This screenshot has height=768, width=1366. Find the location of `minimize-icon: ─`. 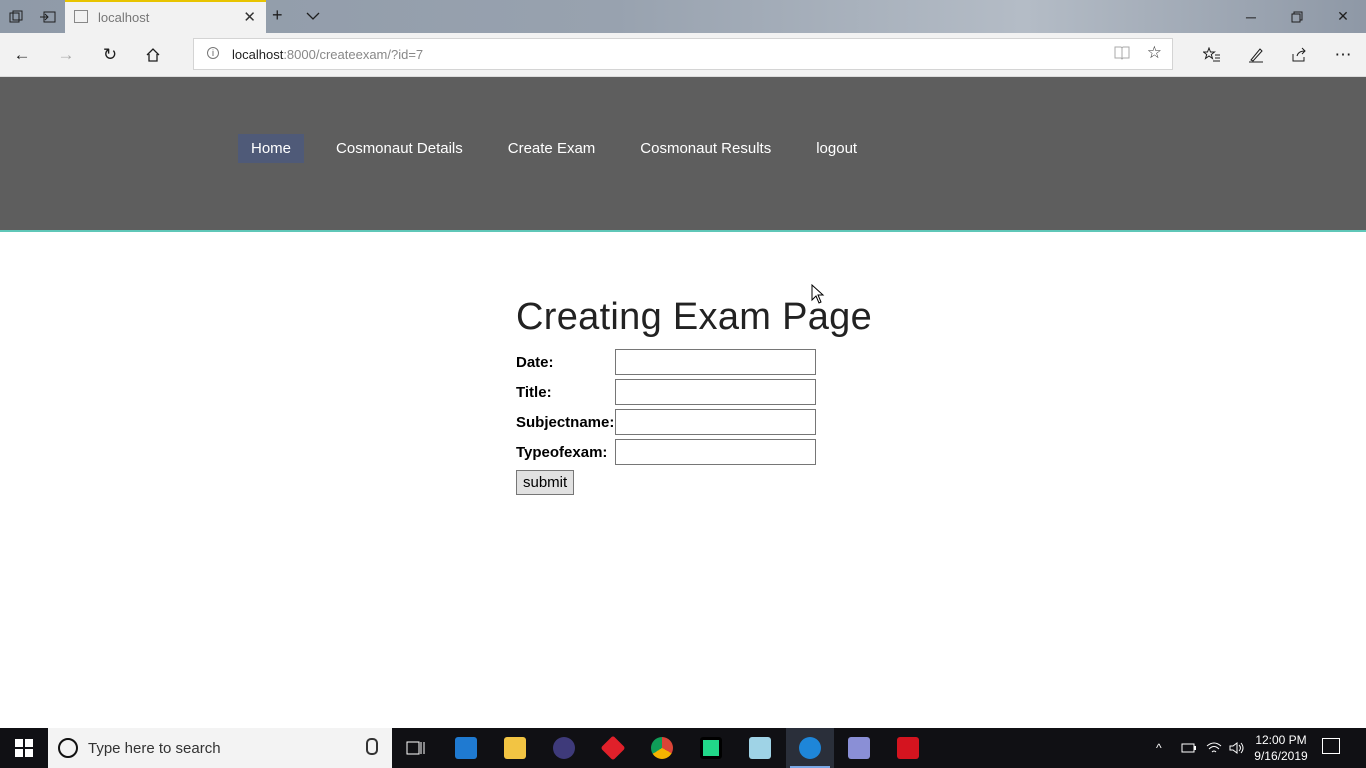

minimize-icon: ─ is located at coordinates (1251, 16).